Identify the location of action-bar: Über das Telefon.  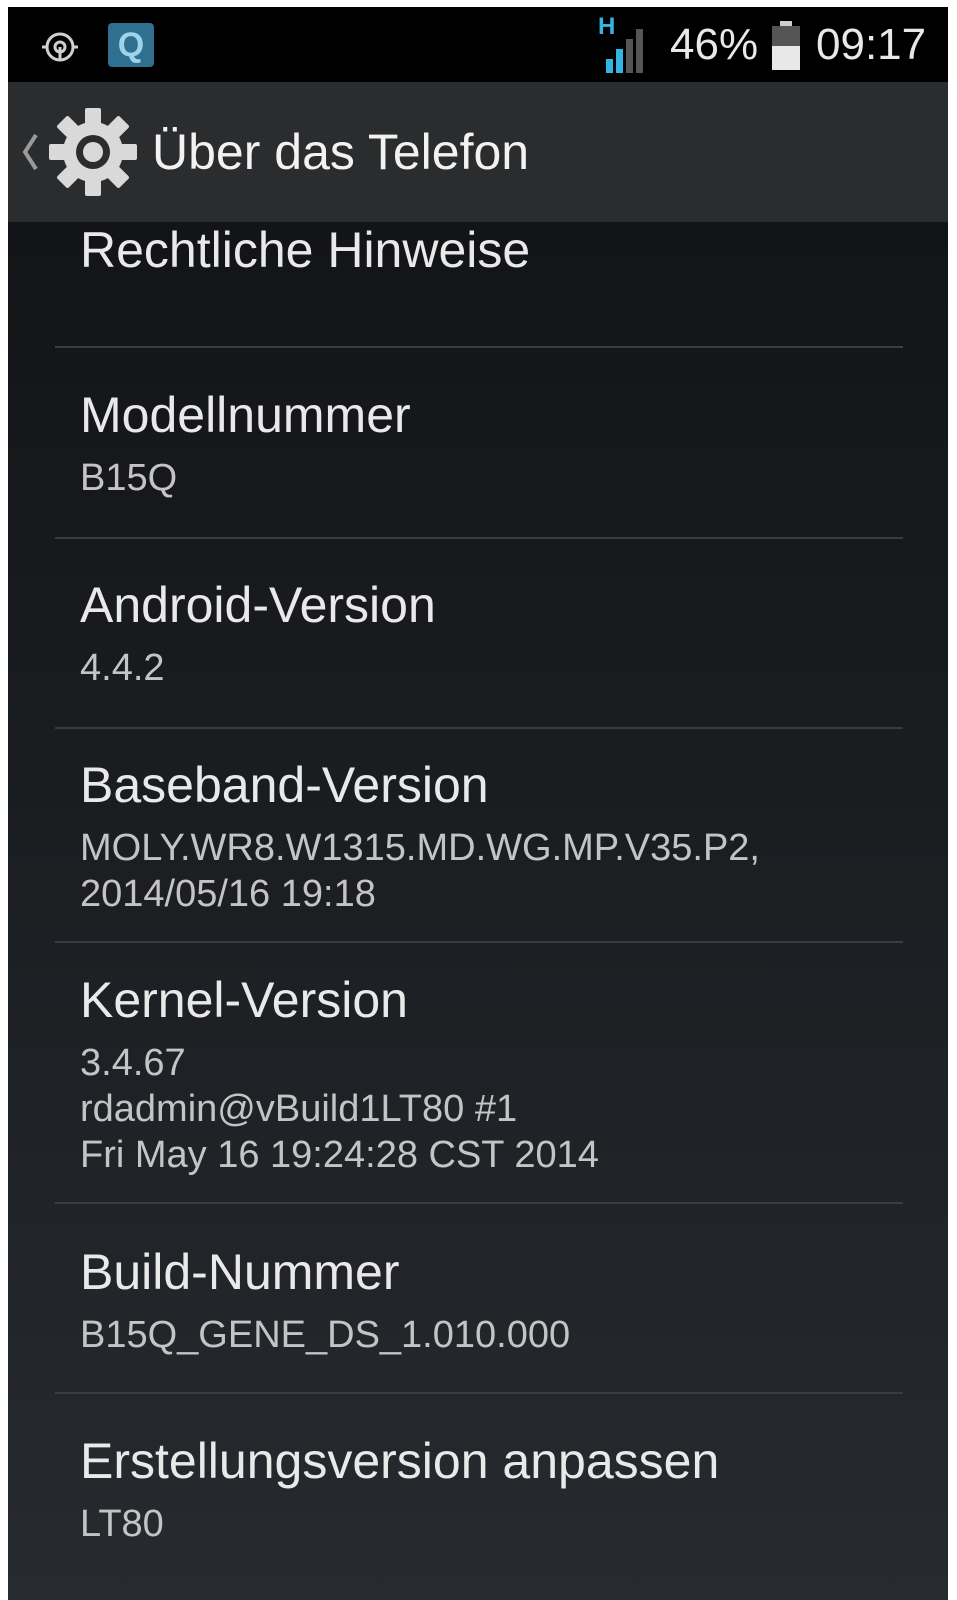
(478, 152).